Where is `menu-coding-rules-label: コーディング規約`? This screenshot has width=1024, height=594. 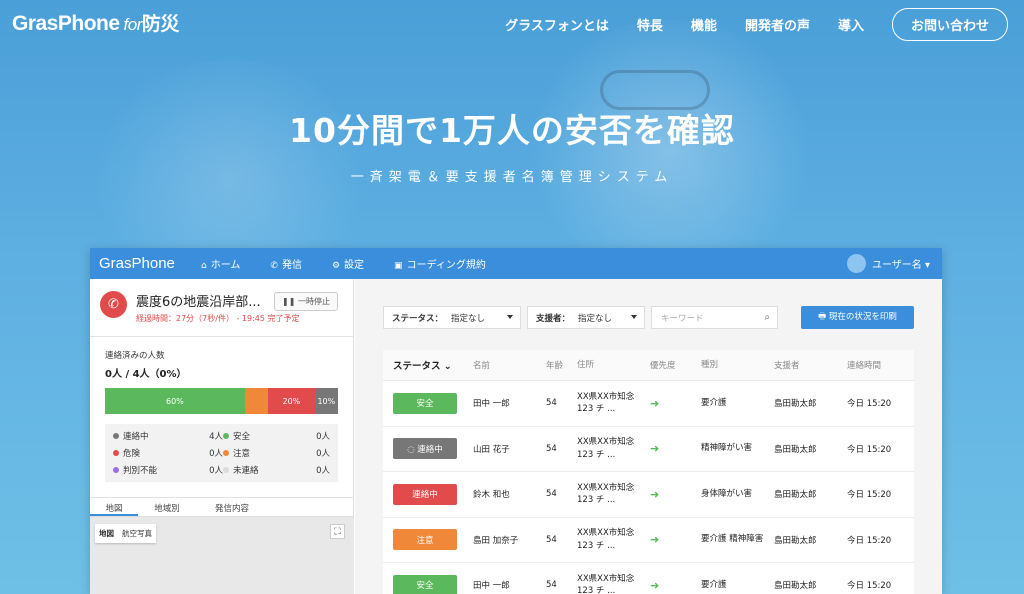
menu-coding-rules-label: コーディング規約 is located at coordinates (446, 265).